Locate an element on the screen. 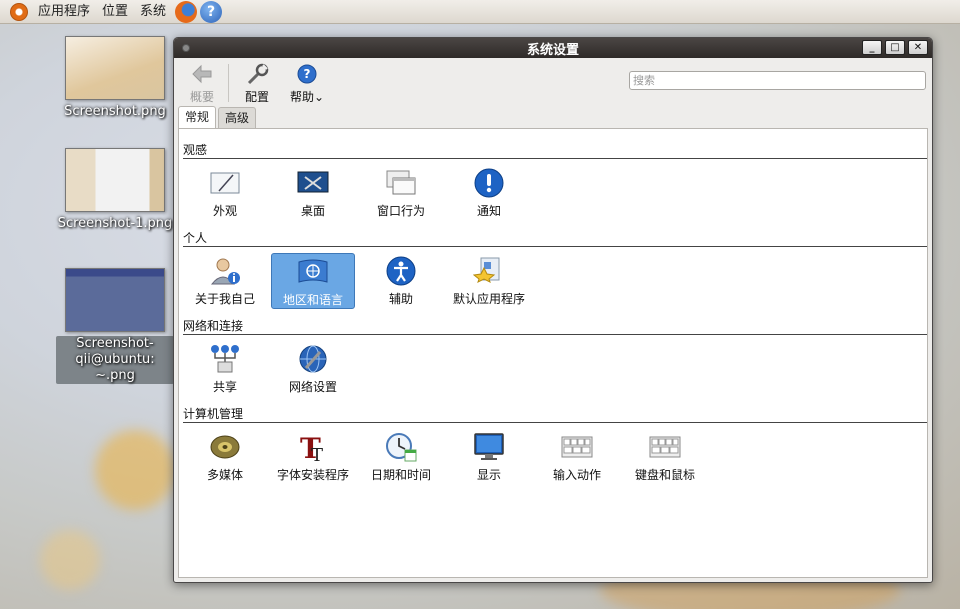 The height and width of the screenshot is (609, 960). appearance-icon is located at coordinates (225, 183).